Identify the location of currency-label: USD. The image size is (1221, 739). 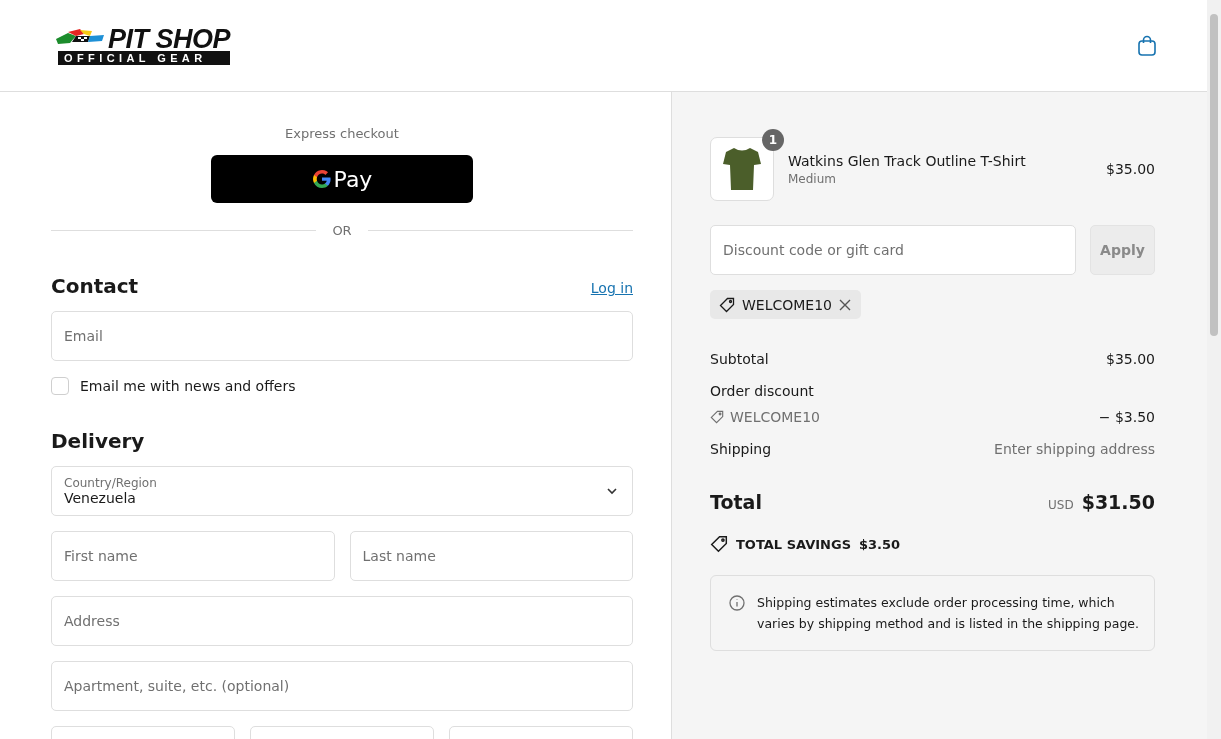
(1061, 505).